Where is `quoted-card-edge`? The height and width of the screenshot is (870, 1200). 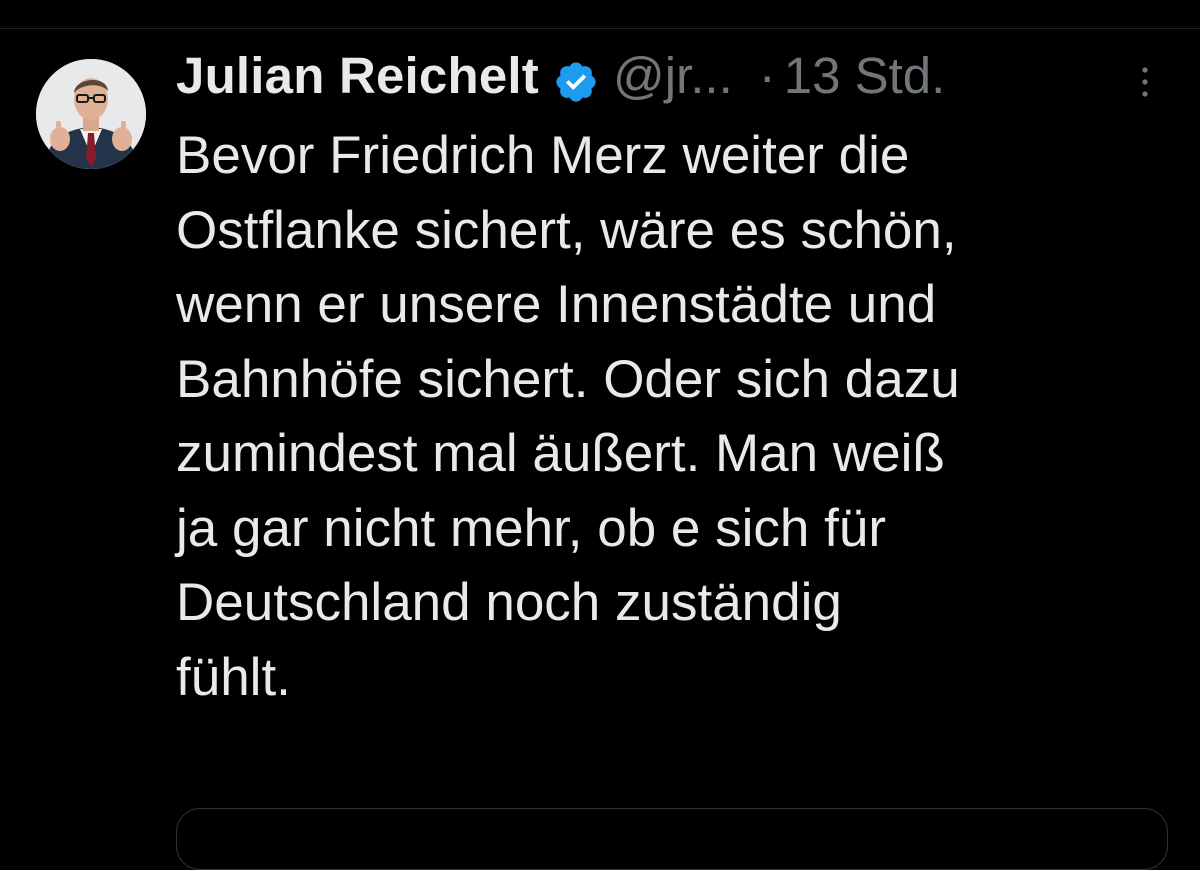
quoted-card-edge is located at coordinates (672, 839).